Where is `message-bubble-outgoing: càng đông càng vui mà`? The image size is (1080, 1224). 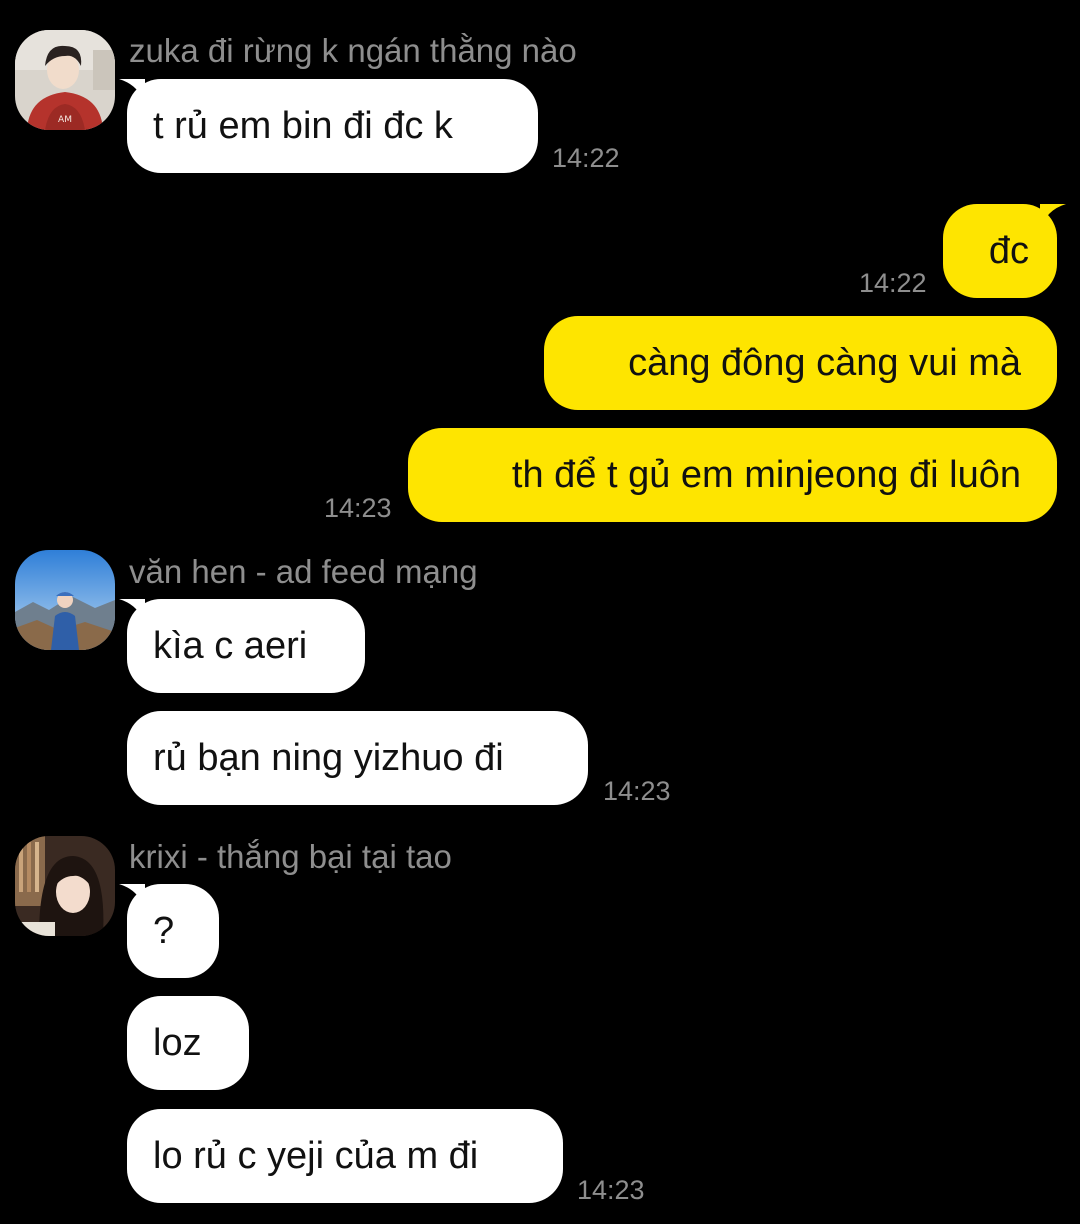
message-bubble-outgoing: càng đông càng vui mà is located at coordinates (800, 363).